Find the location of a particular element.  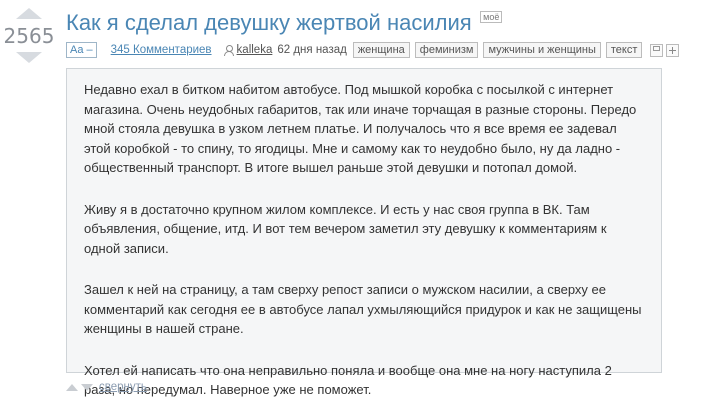

moe-tag: моё is located at coordinates (491, 17).